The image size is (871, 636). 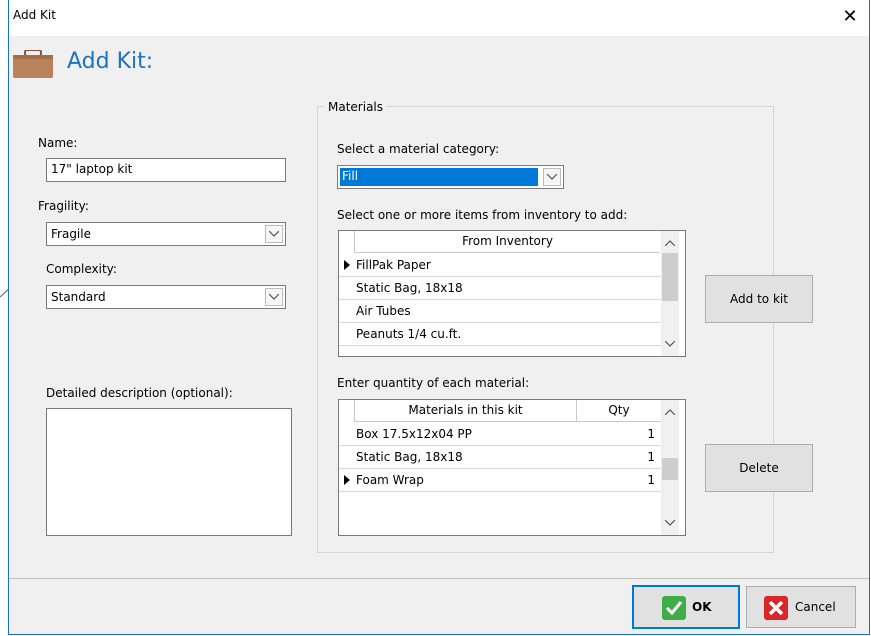 What do you see at coordinates (702, 607) in the screenshot?
I see `ok-label: OK` at bounding box center [702, 607].